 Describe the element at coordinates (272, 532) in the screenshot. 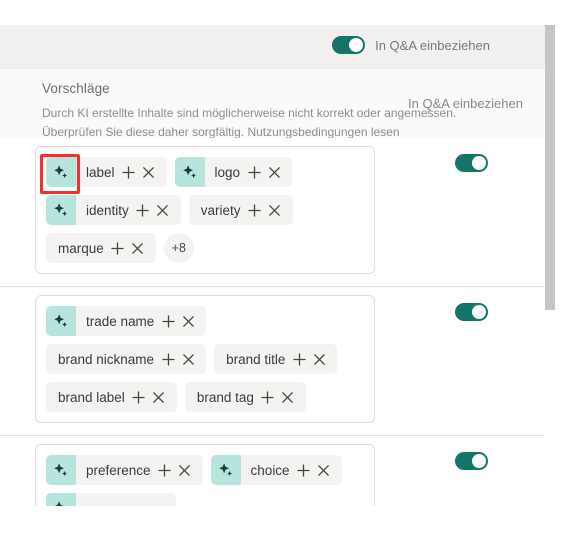

I see `viewport-bottom-clip` at that location.